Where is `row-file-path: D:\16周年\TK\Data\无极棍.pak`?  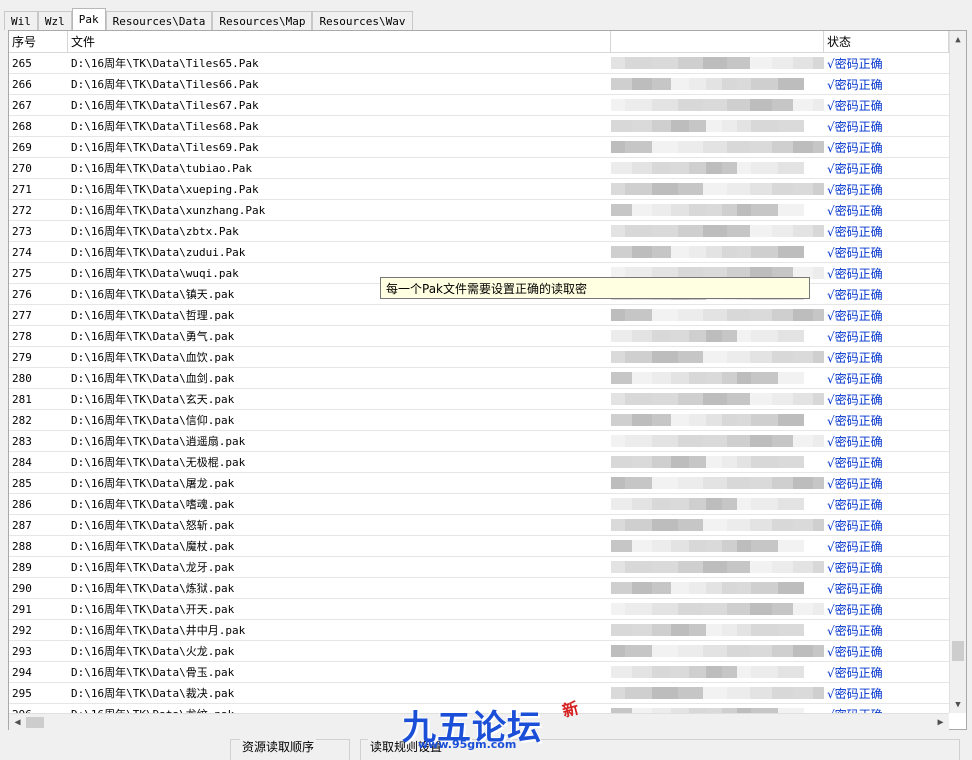
row-file-path: D:\16周年\TK\Data\无极棍.pak is located at coordinates (158, 462).